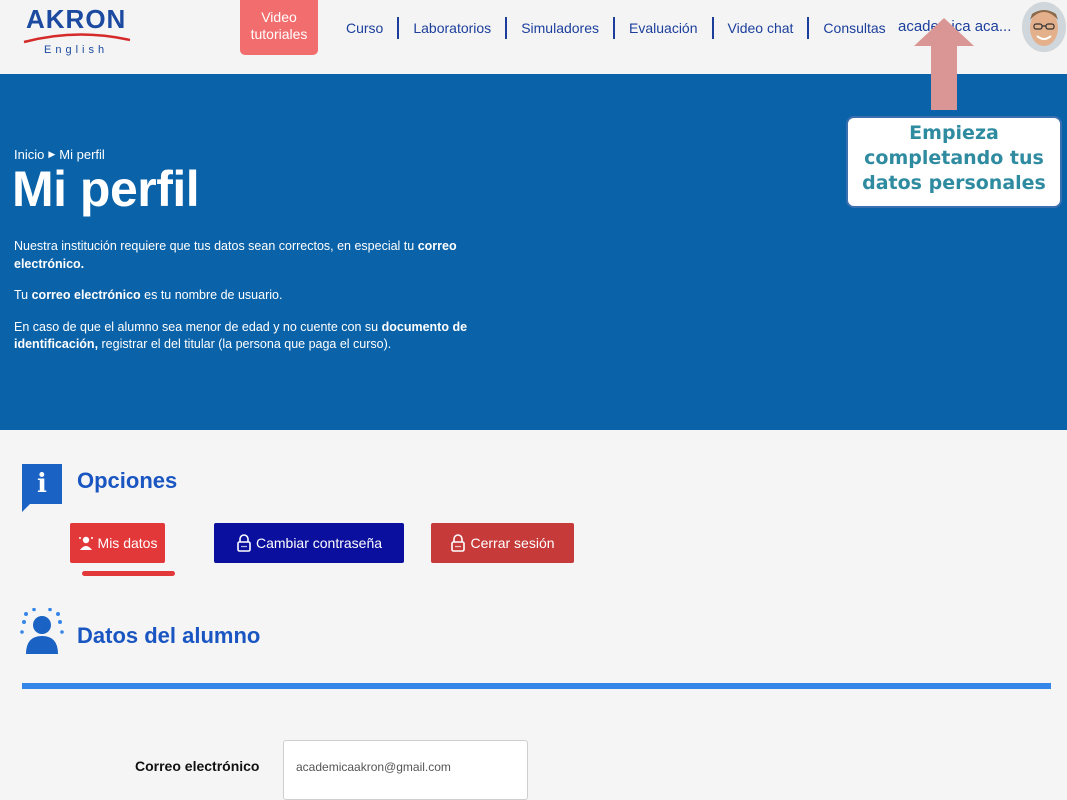 The width and height of the screenshot is (1067, 800). I want to click on akron-logo: AKRON English, so click(77, 35).